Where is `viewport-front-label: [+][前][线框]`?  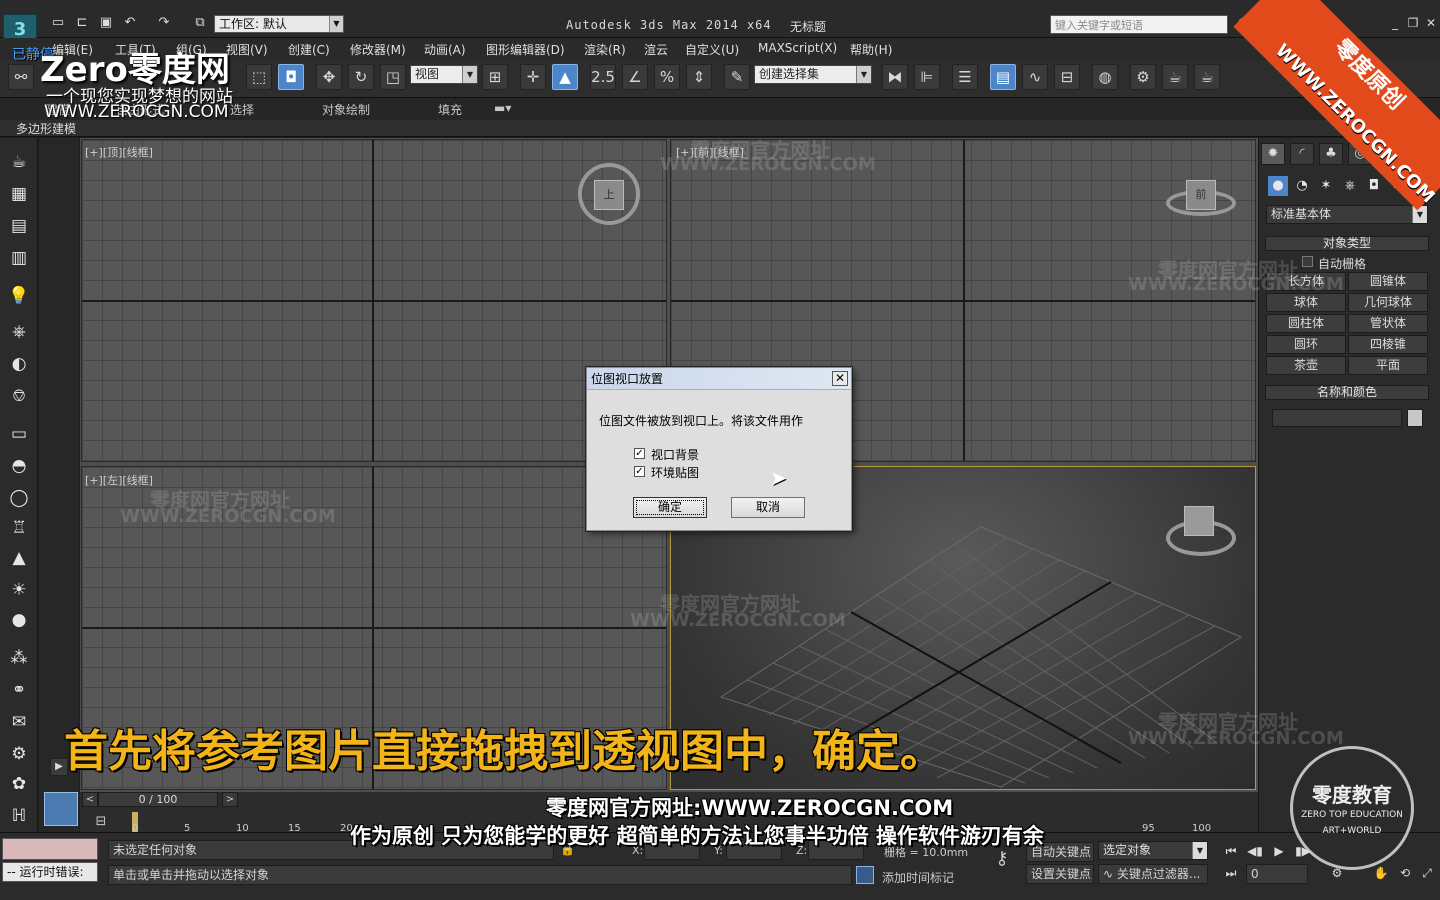
viewport-front-label: [+][前][线框] is located at coordinates (710, 152).